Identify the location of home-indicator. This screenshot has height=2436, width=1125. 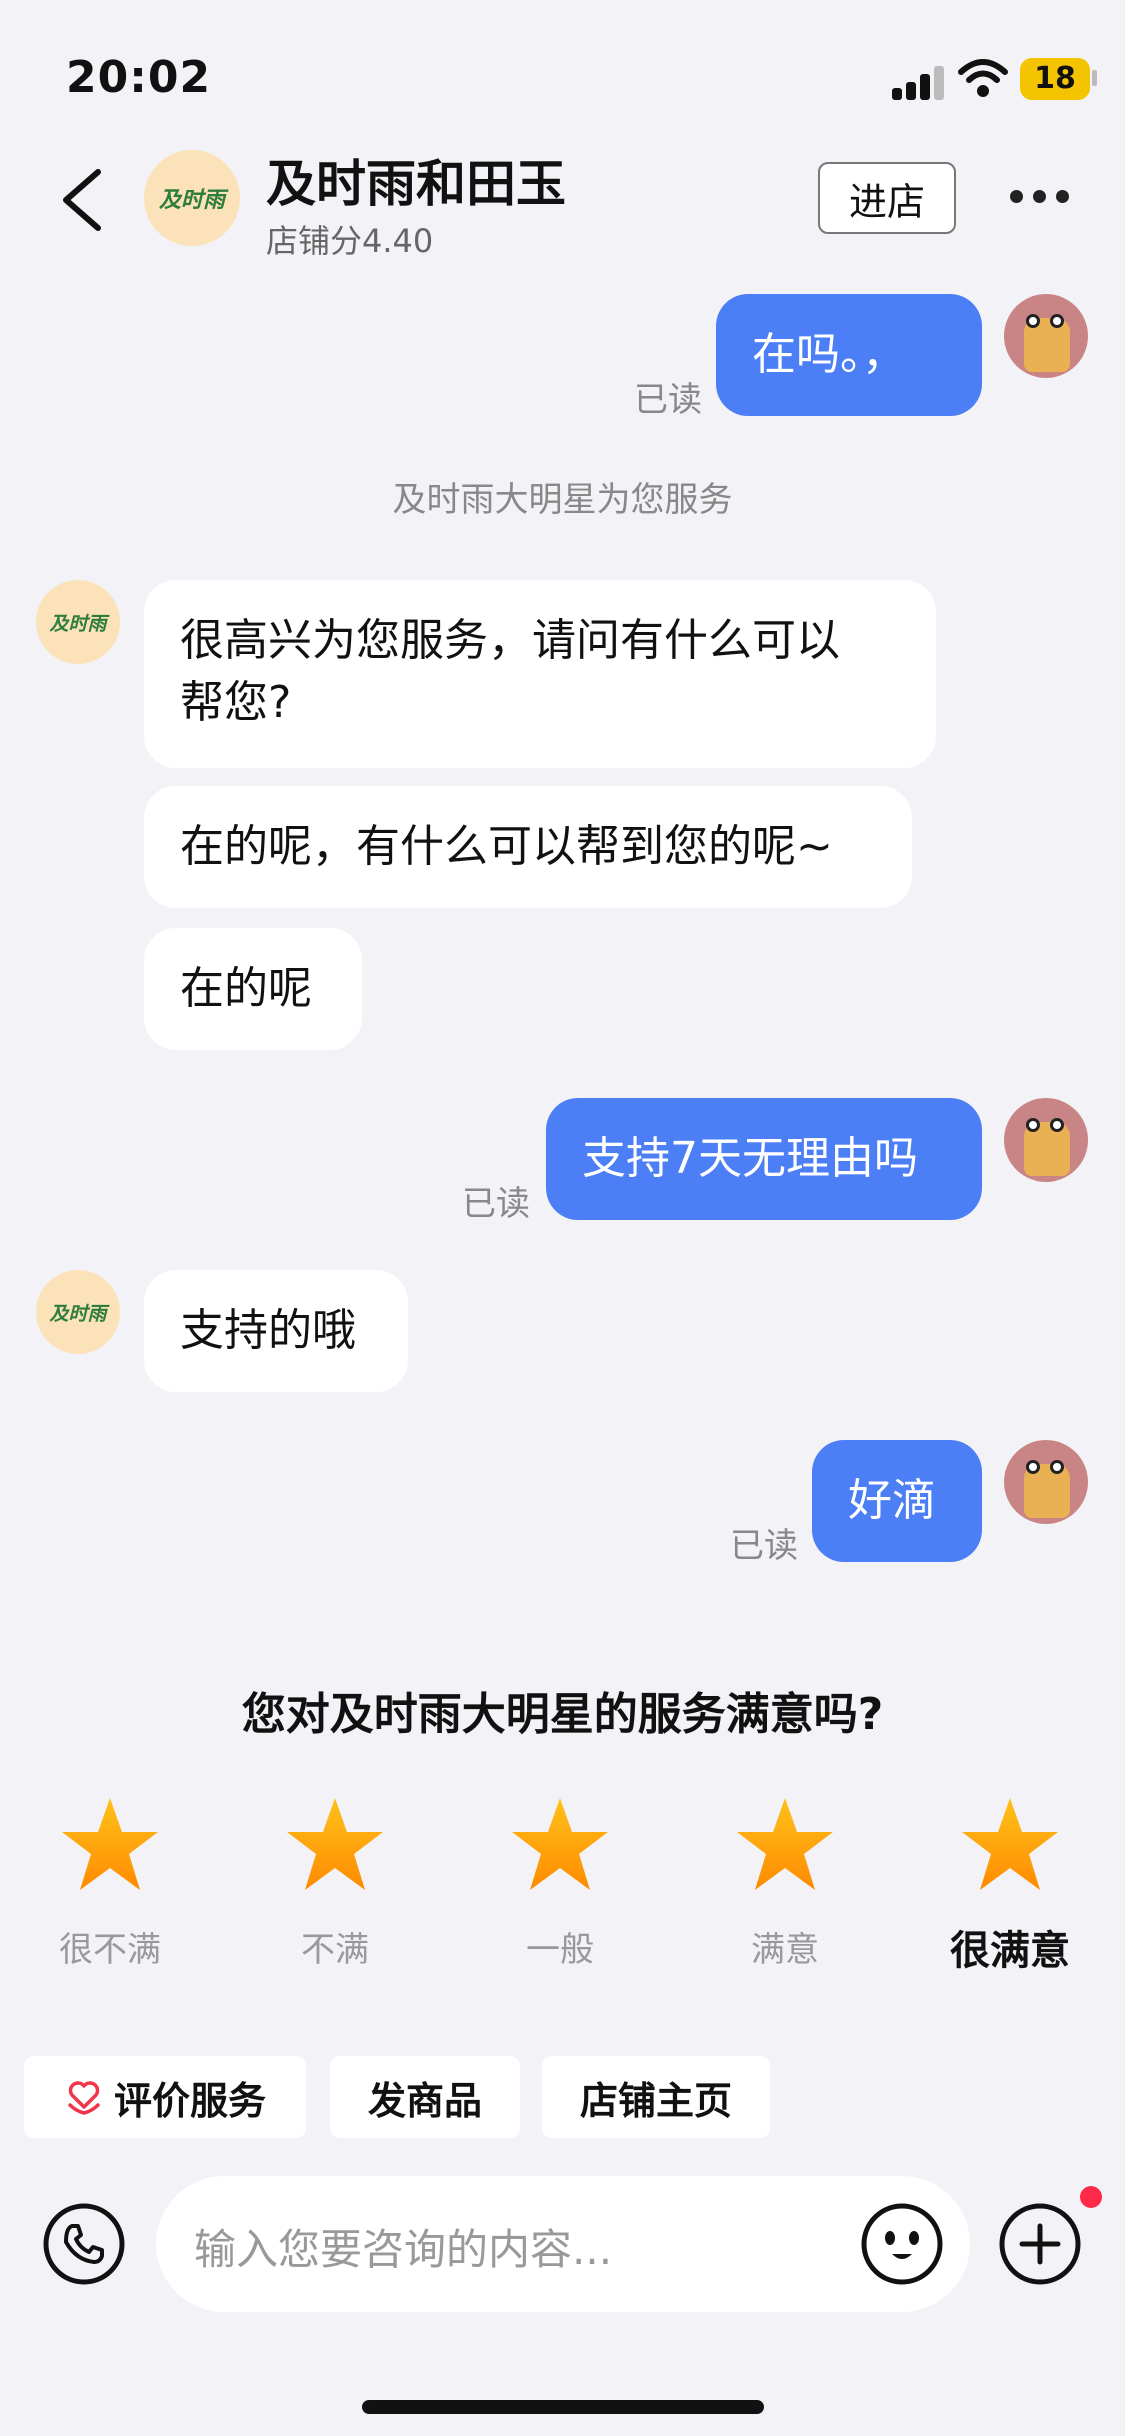
(563, 2407).